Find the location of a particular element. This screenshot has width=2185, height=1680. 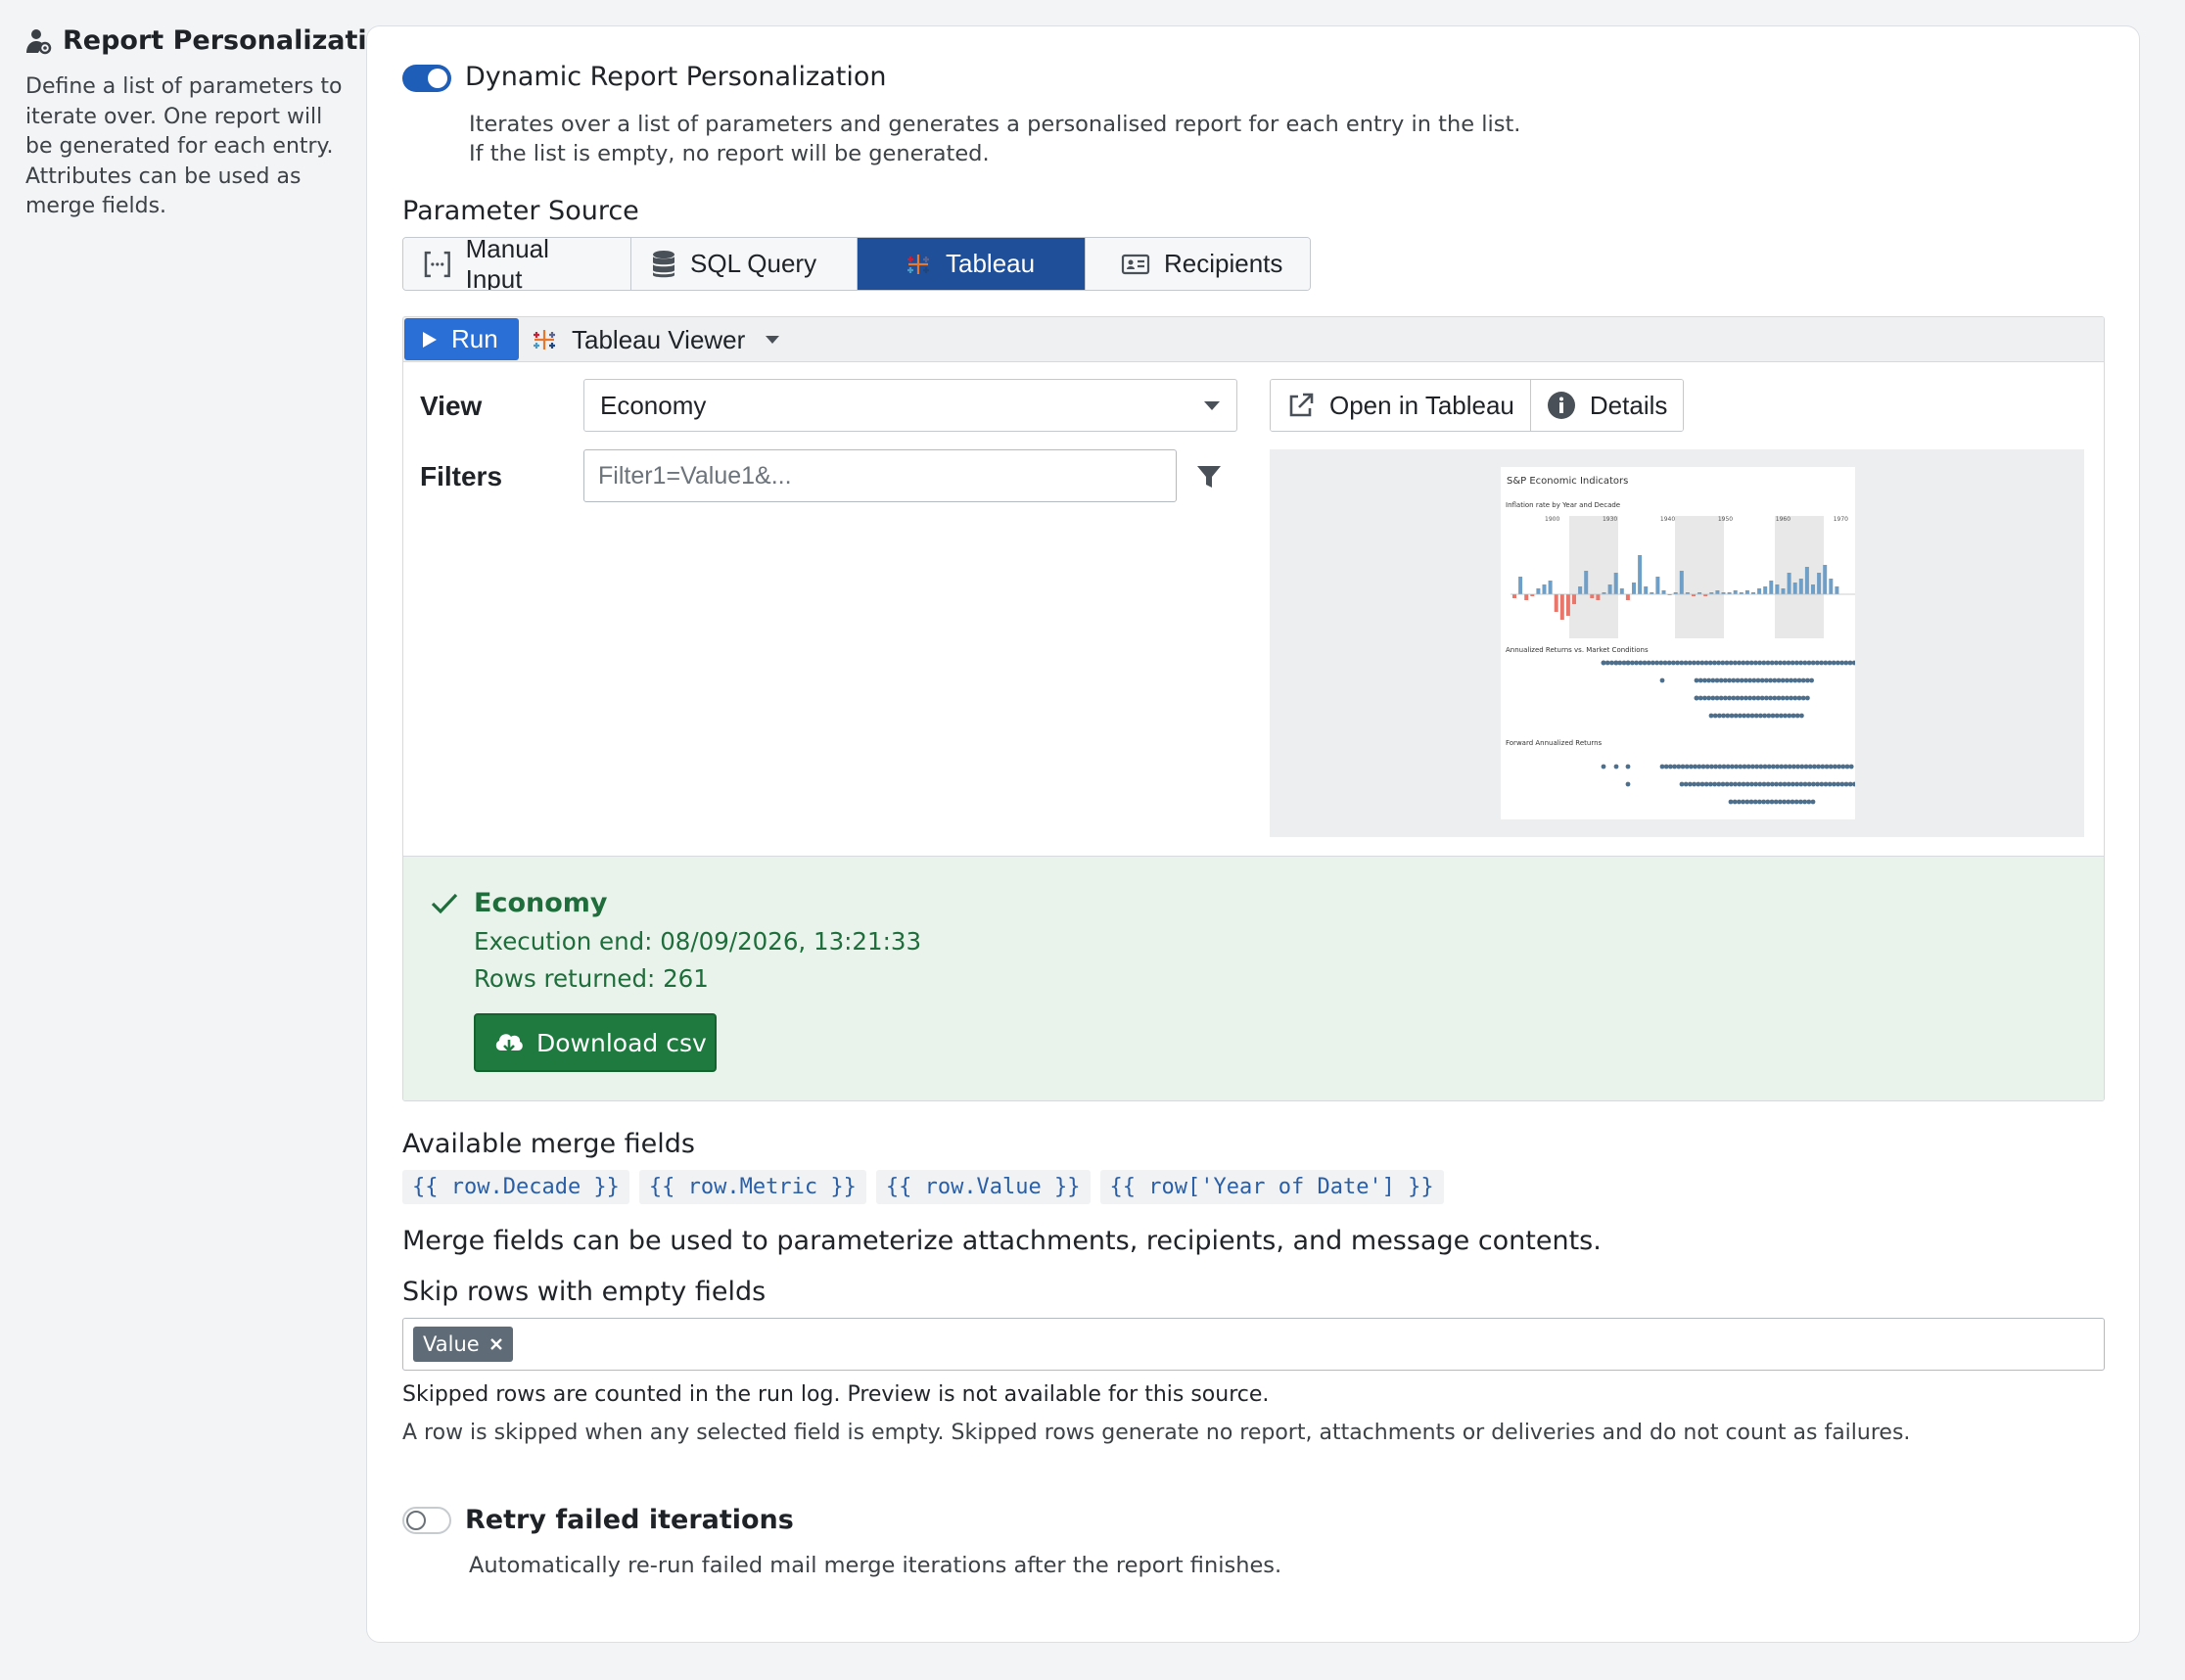

tab-tableau: Tableau is located at coordinates (972, 264).